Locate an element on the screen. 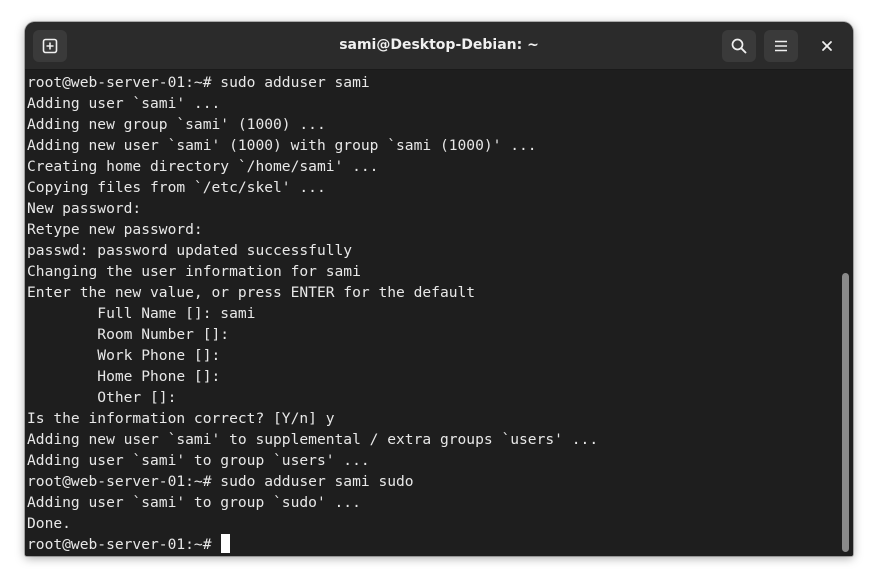 The width and height of the screenshot is (878, 584). terminal-line: Is the information correct? [Y/n] y is located at coordinates (181, 418).